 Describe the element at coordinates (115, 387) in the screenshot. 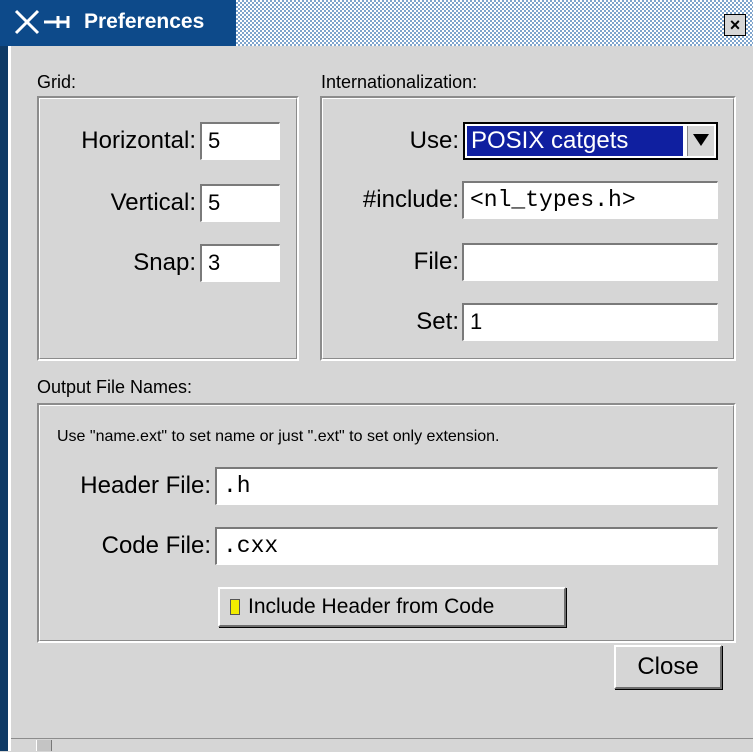

I see `output-group-label: Output File Names:` at that location.